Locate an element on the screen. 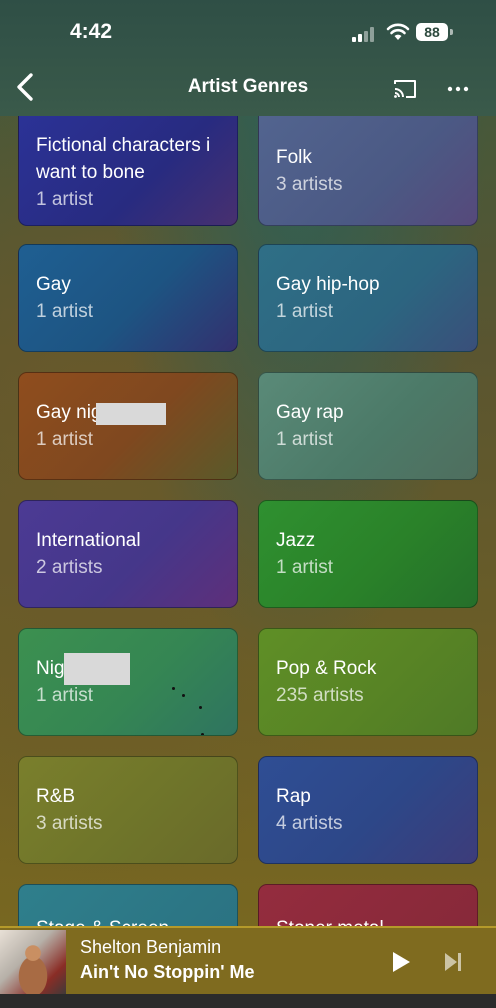  nav-bar: Artist Genres is located at coordinates (248, 88).